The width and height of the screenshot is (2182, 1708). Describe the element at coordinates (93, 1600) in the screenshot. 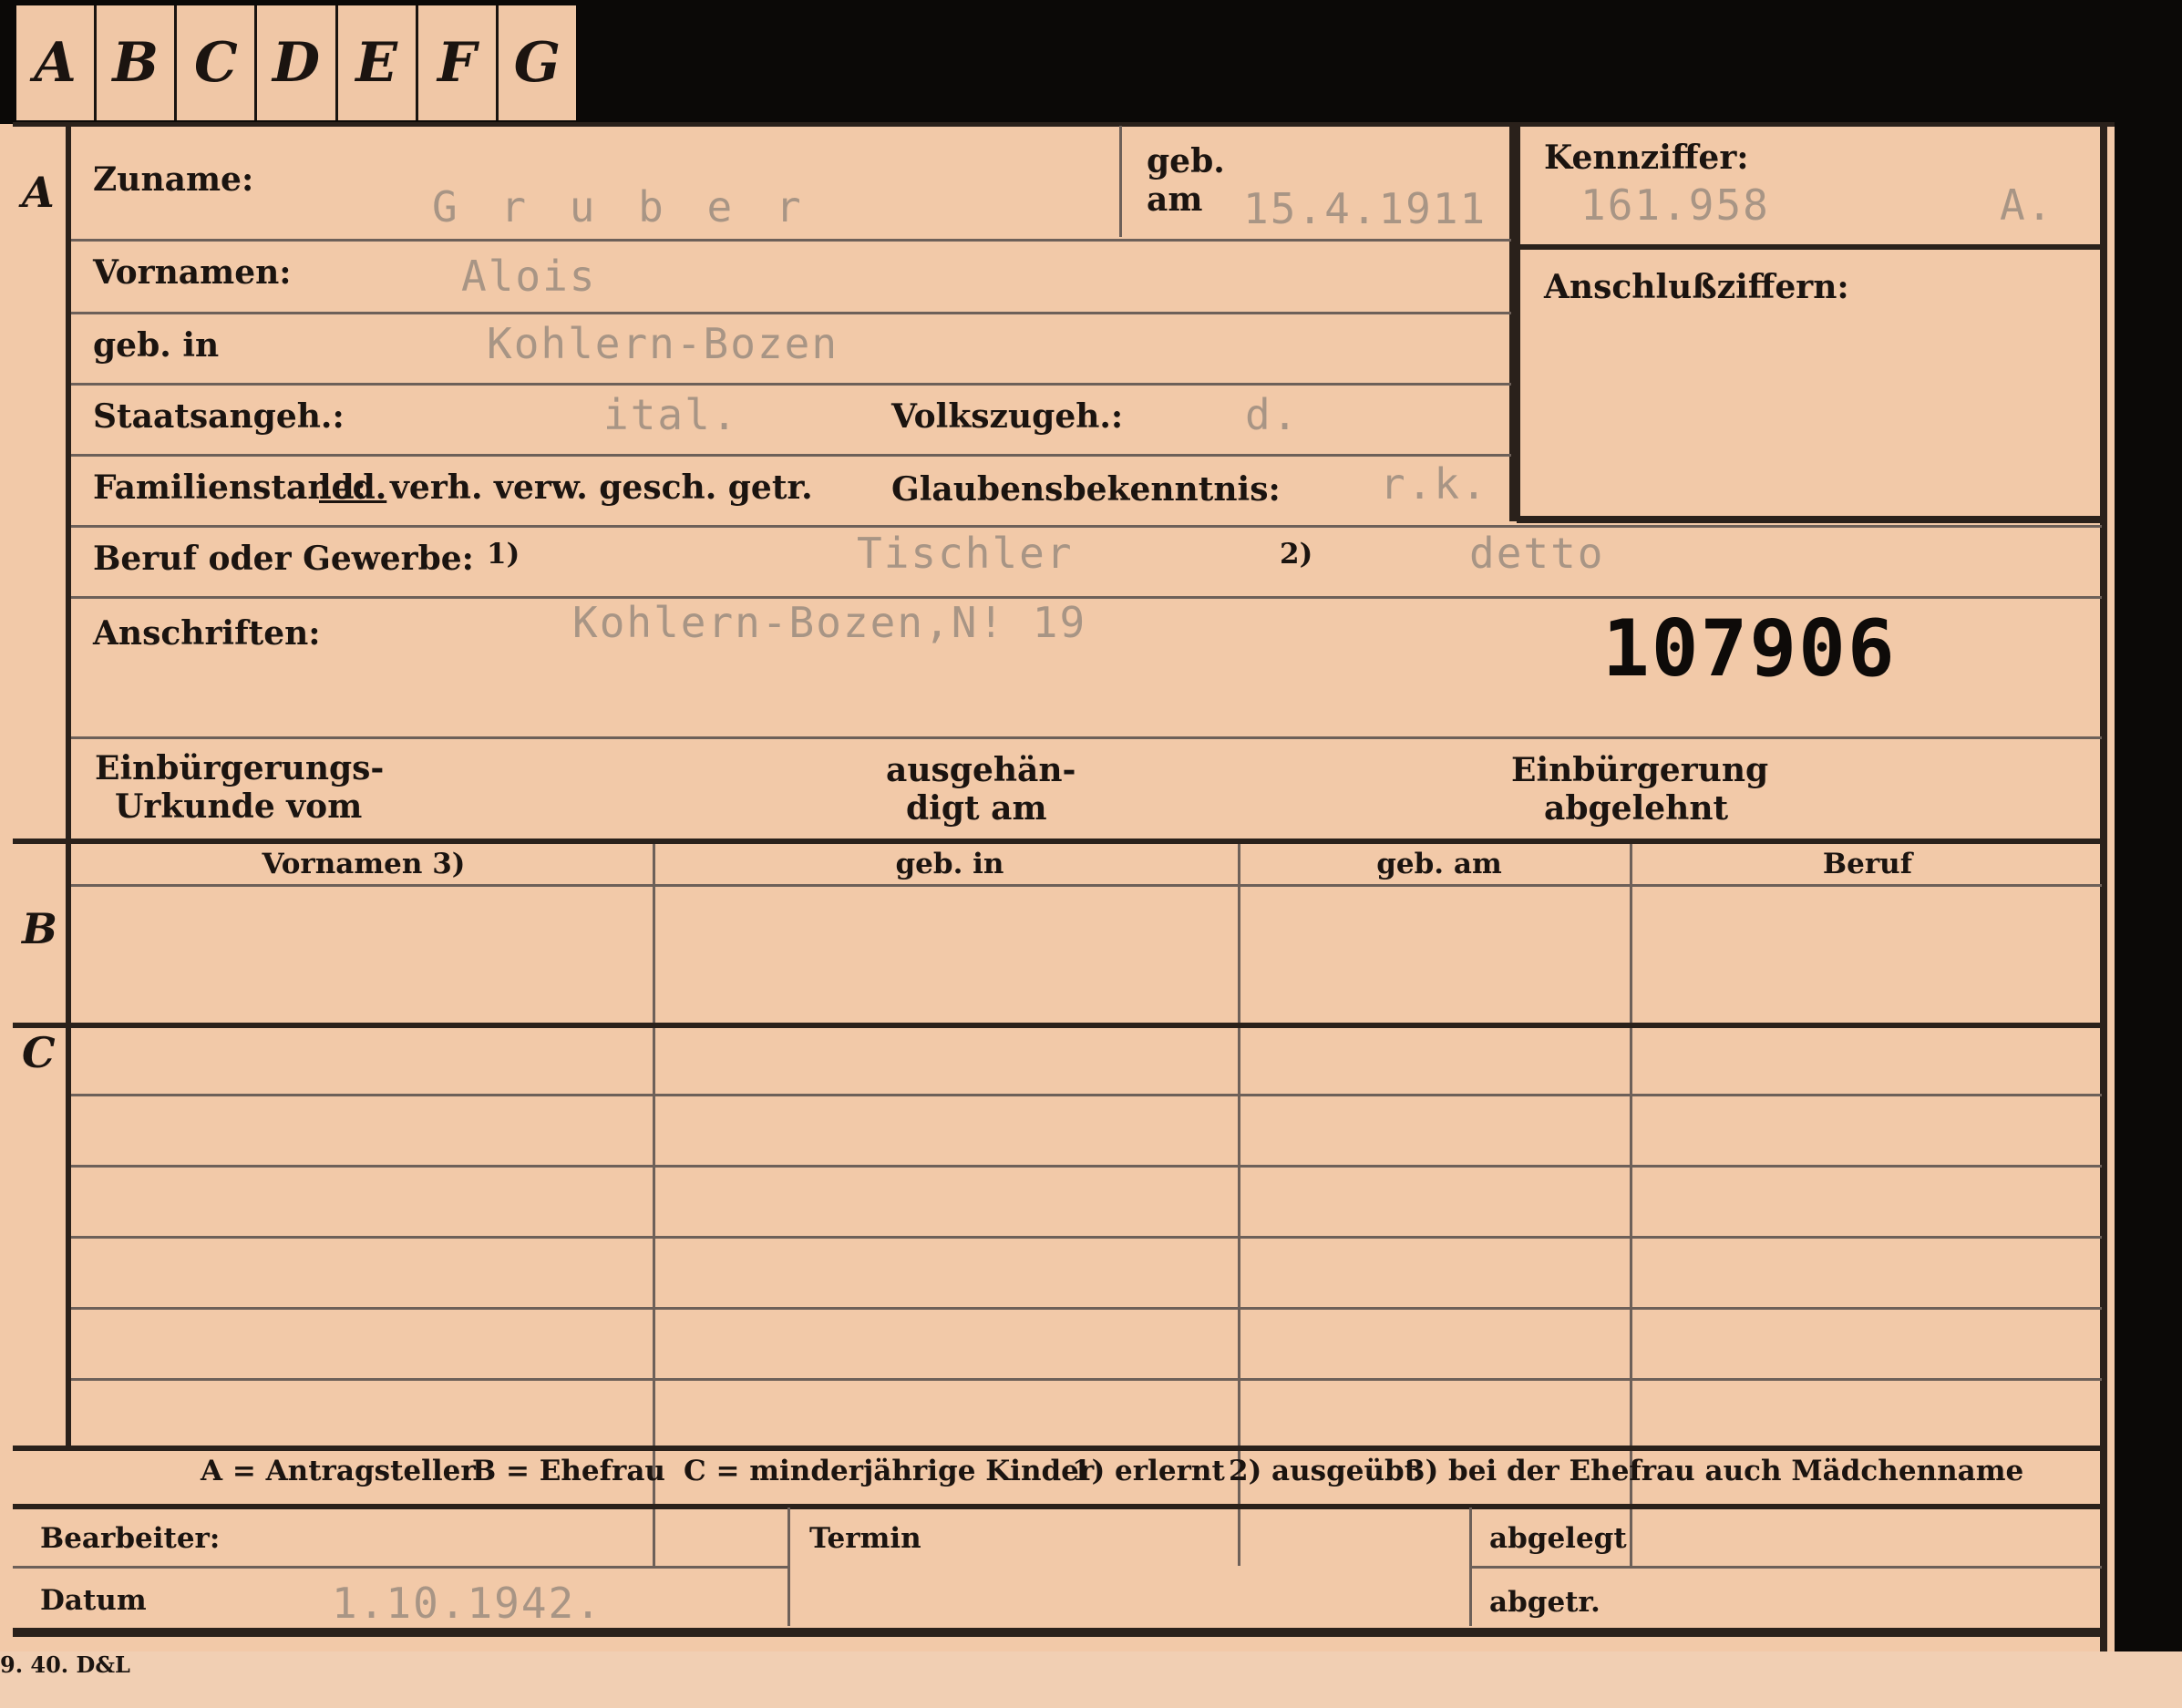

I see `datum-label: Datum` at that location.